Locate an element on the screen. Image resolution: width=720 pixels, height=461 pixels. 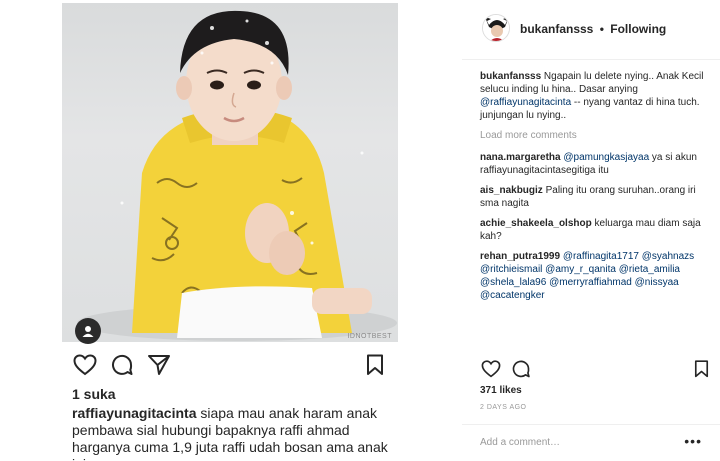
post-date: 2 DAYS AGO is located at coordinates (503, 407).